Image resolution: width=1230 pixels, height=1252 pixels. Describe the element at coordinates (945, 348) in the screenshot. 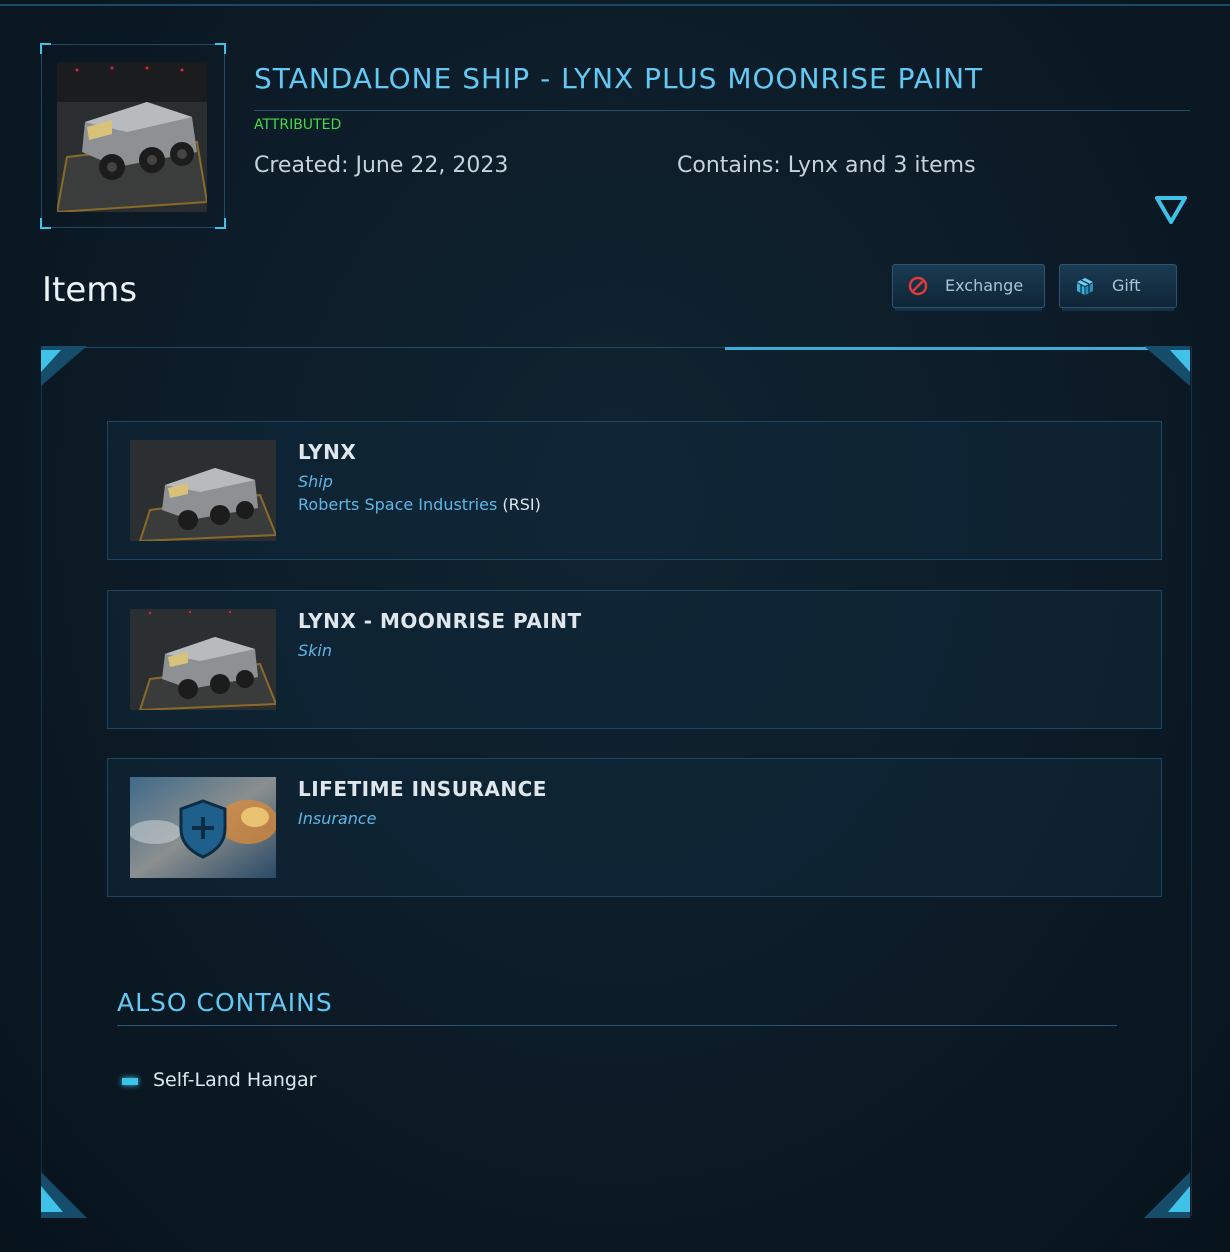

I see `panel-divider-highlight` at that location.